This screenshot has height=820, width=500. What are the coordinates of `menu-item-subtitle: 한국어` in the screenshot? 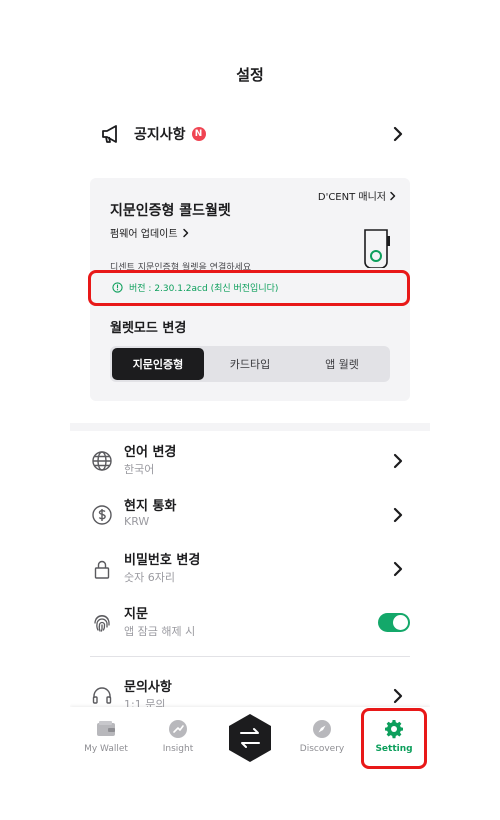 It's located at (139, 469).